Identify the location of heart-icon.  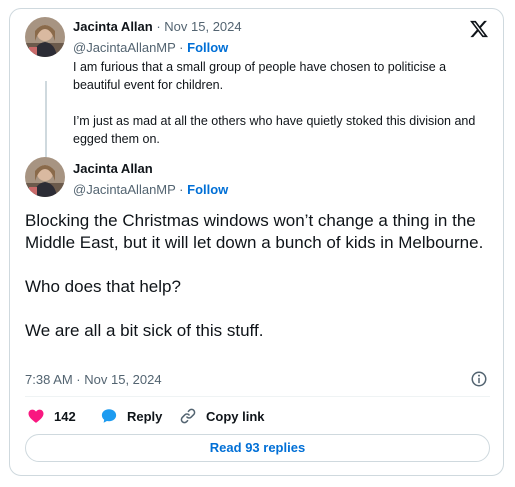
(36, 416).